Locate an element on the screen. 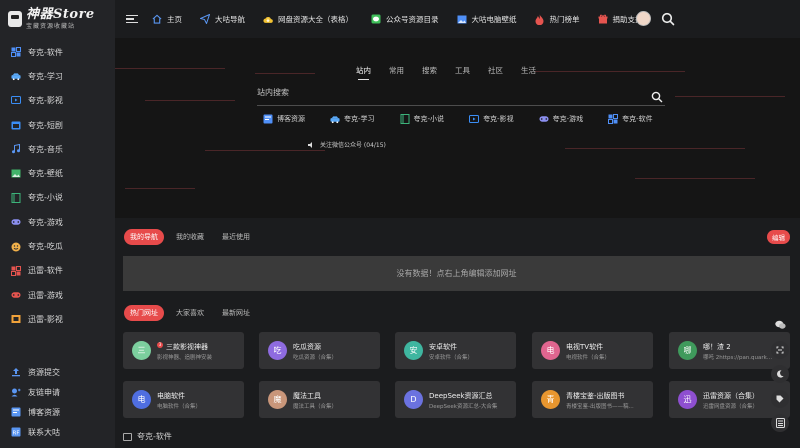 The width and height of the screenshot is (800, 448). site-card-avatar: 吃 is located at coordinates (277, 350).